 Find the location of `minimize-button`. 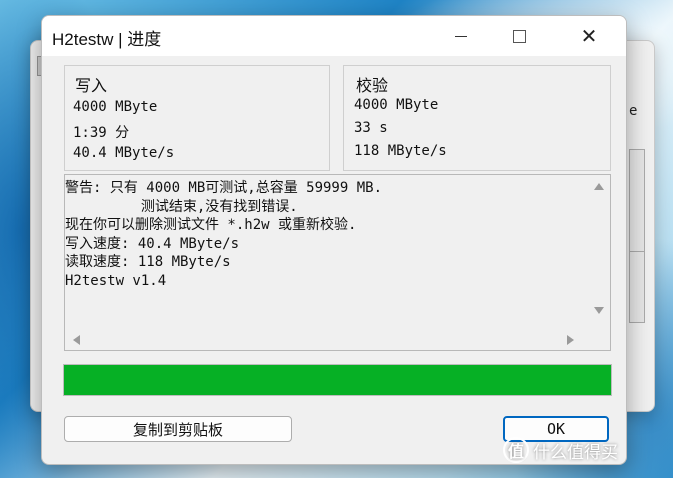

minimize-button is located at coordinates (461, 36).